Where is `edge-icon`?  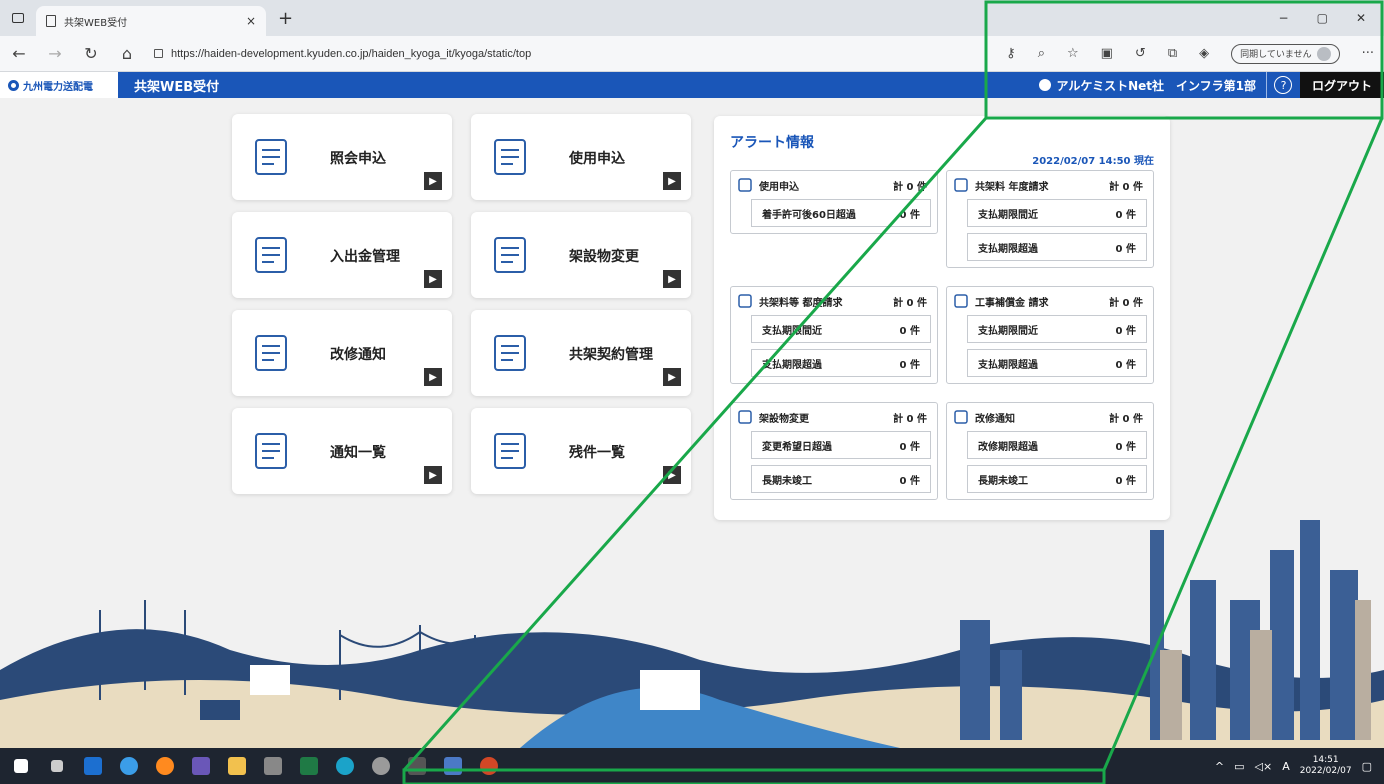
edge-icon is located at coordinates (345, 766).